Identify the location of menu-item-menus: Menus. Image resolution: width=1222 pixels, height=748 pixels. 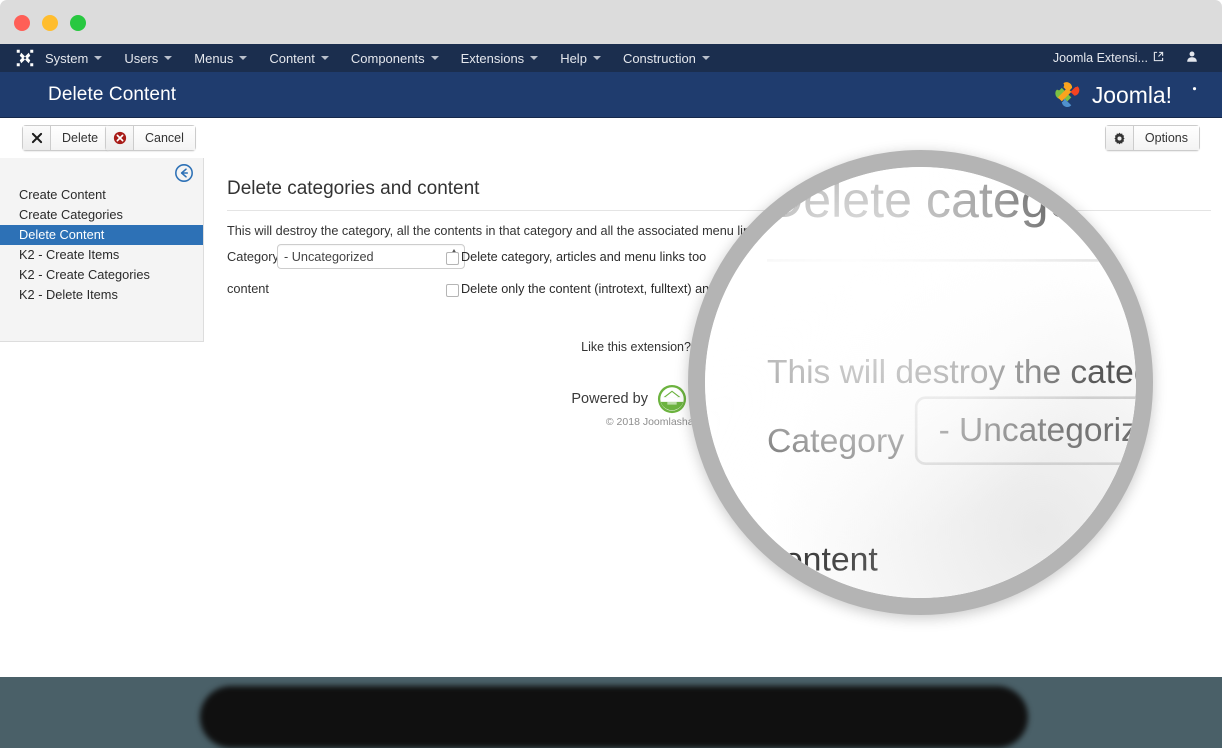
(220, 58).